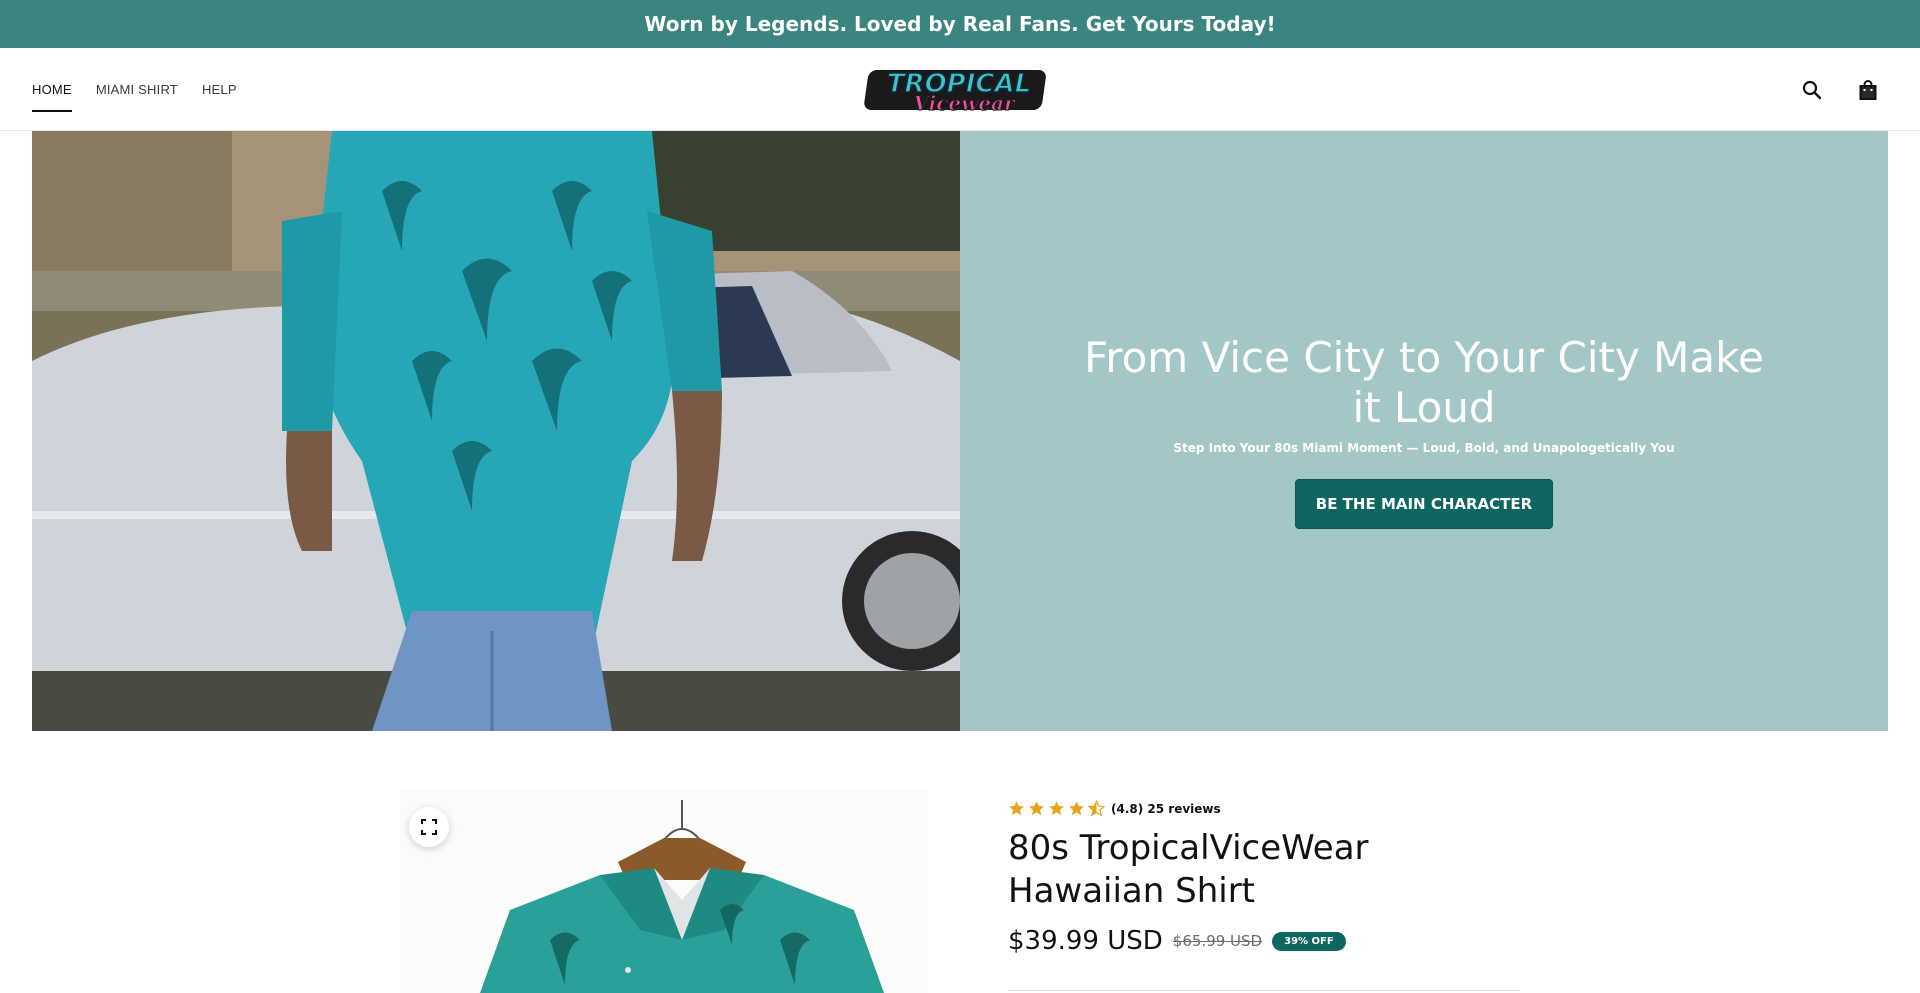 The height and width of the screenshot is (993, 1920). I want to click on divider, so click(1264, 990).